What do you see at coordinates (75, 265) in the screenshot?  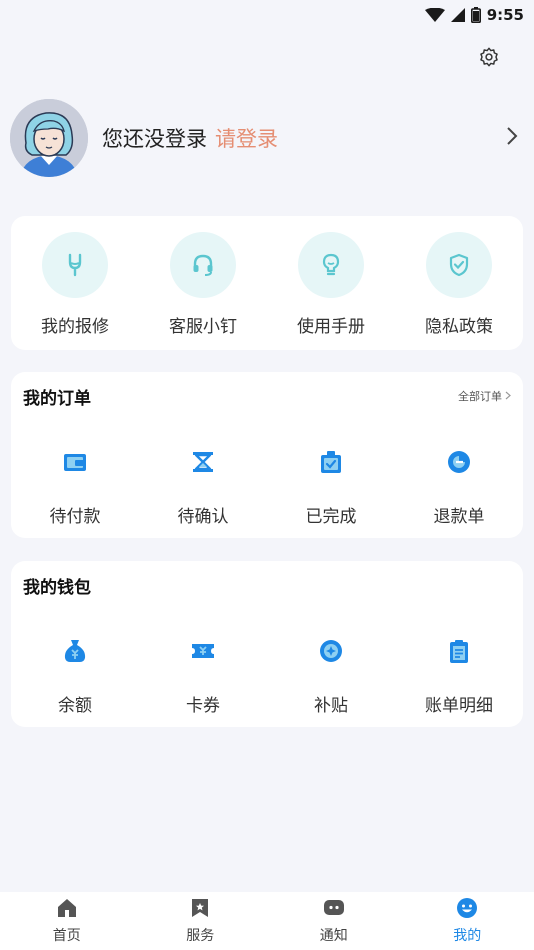 I see `wrench-icon` at bounding box center [75, 265].